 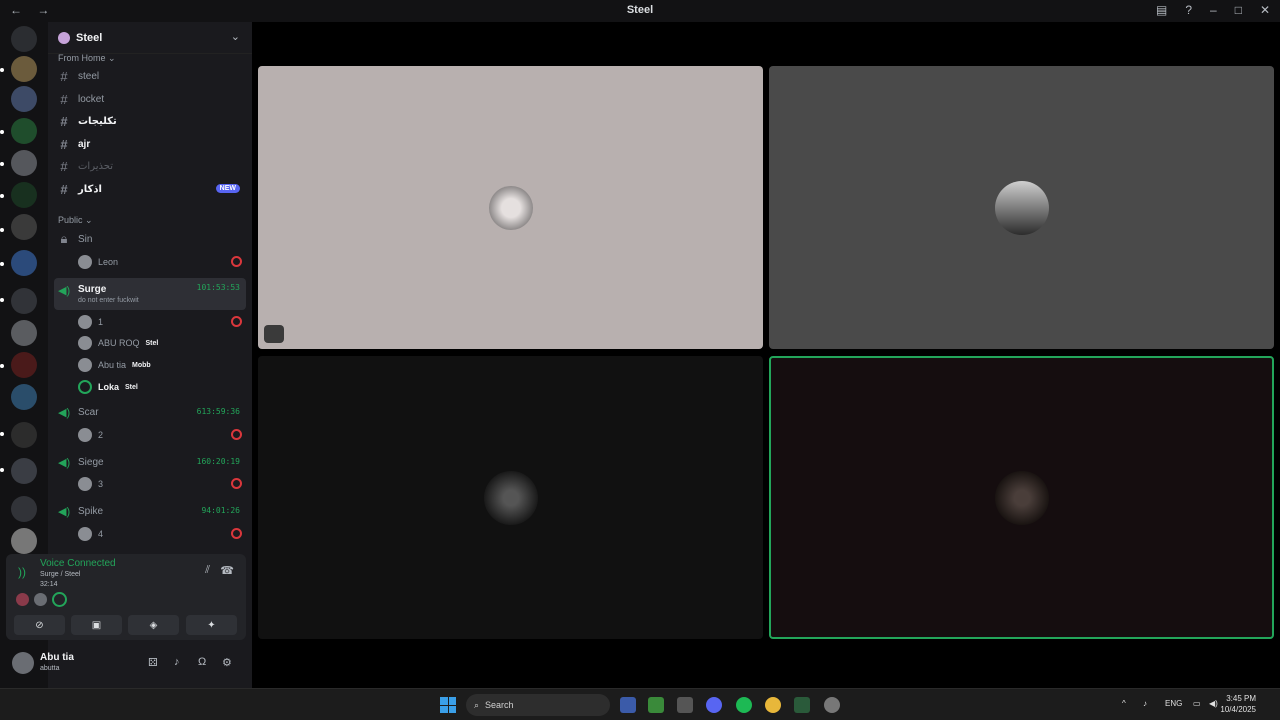 What do you see at coordinates (162, 322) in the screenshot?
I see `voice-user: 1` at bounding box center [162, 322].